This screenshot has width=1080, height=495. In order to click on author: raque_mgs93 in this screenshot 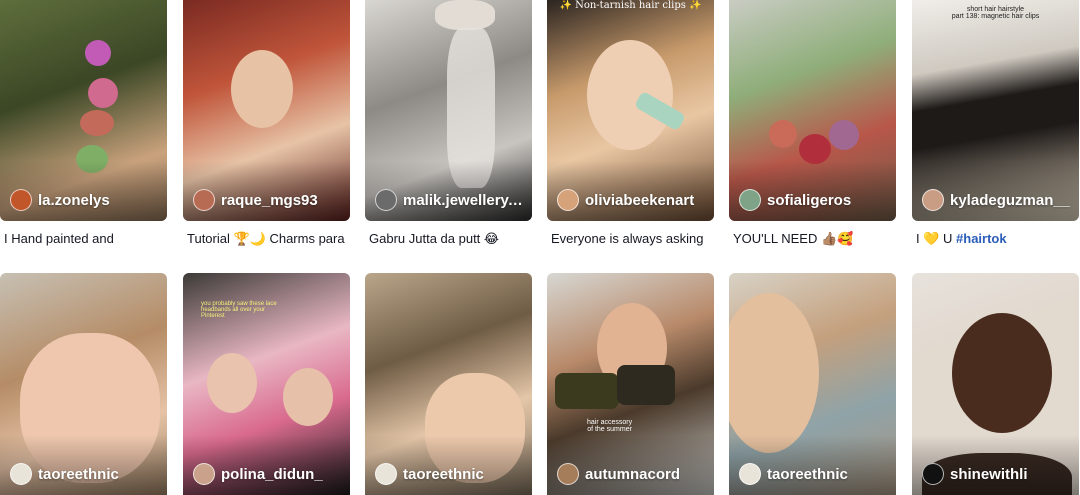, I will do `click(267, 200)`.